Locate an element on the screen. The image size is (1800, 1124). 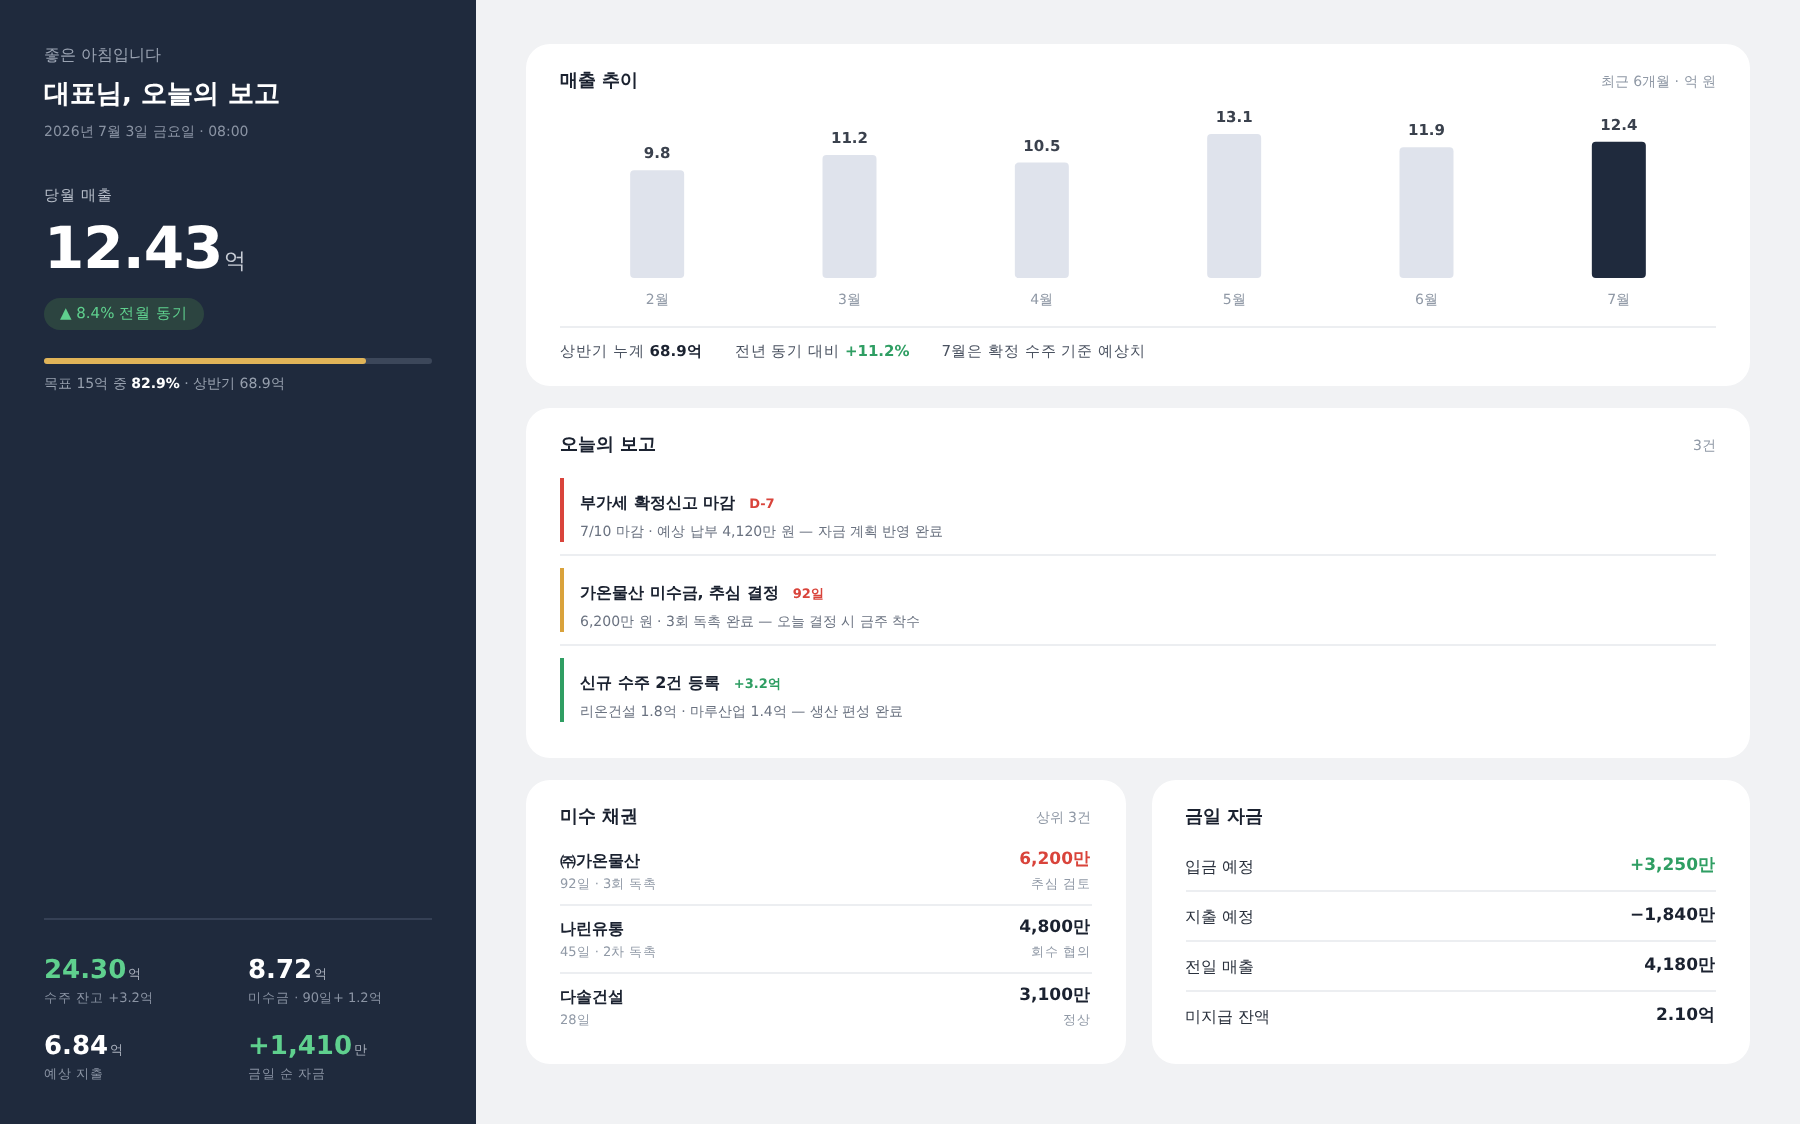
report-title: 부가세 확정신고 마감 is located at coordinates (658, 503).